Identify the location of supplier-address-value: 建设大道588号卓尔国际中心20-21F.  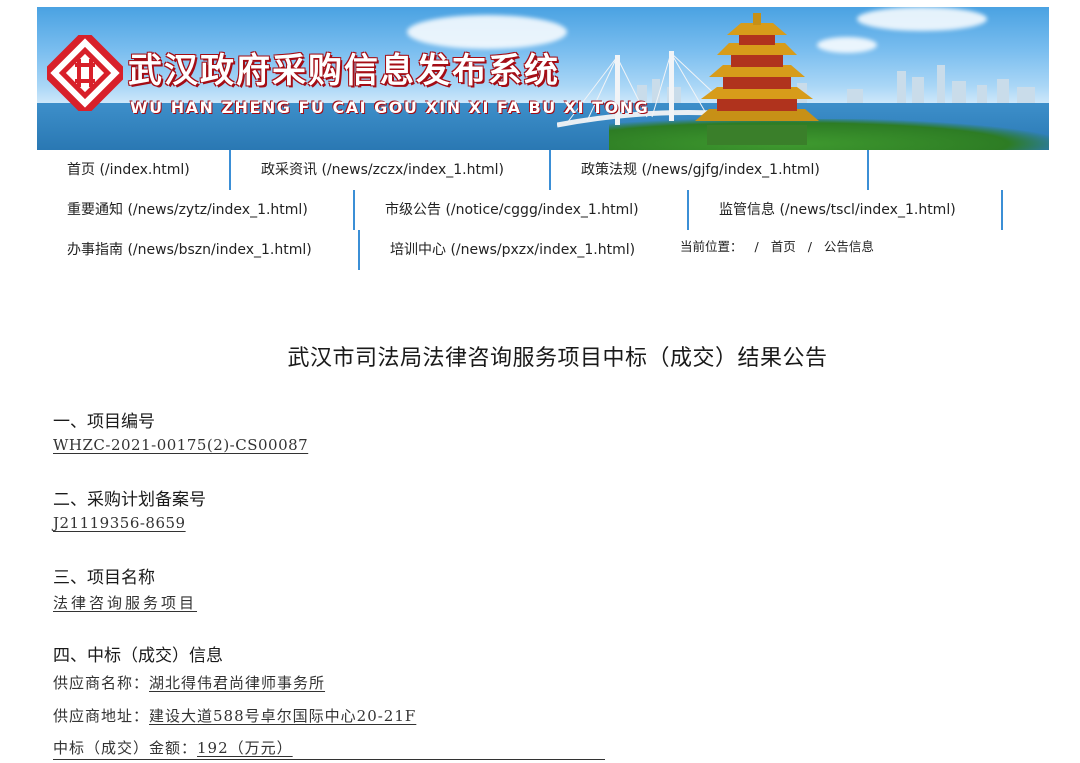
(283, 716).